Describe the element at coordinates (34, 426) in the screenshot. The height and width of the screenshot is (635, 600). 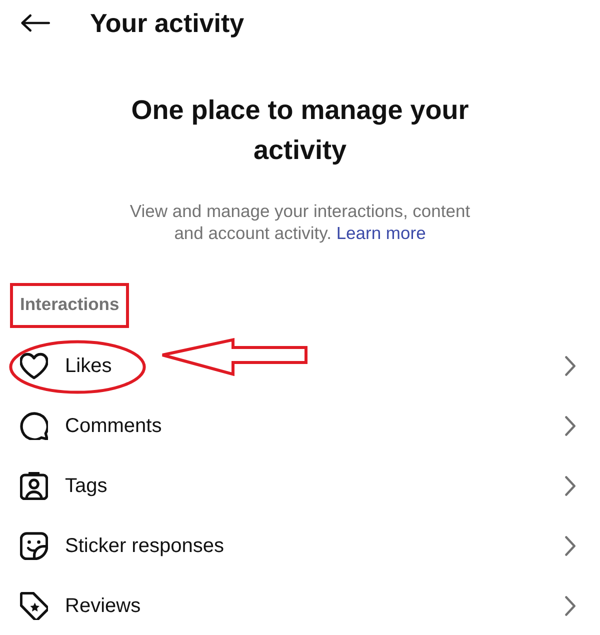
I see `speech-bubble-icon` at that location.